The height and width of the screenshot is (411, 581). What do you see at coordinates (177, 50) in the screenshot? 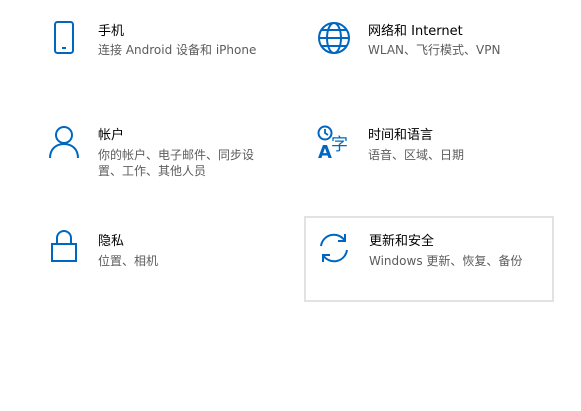
I see `tile-description: 连接 Android 设备和 iPhone` at bounding box center [177, 50].